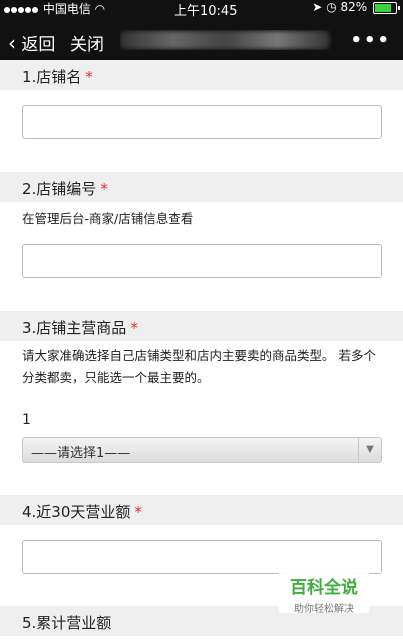 The height and width of the screenshot is (640, 403). Describe the element at coordinates (76, 512) in the screenshot. I see `field-label: 4.近30天营业额` at that location.